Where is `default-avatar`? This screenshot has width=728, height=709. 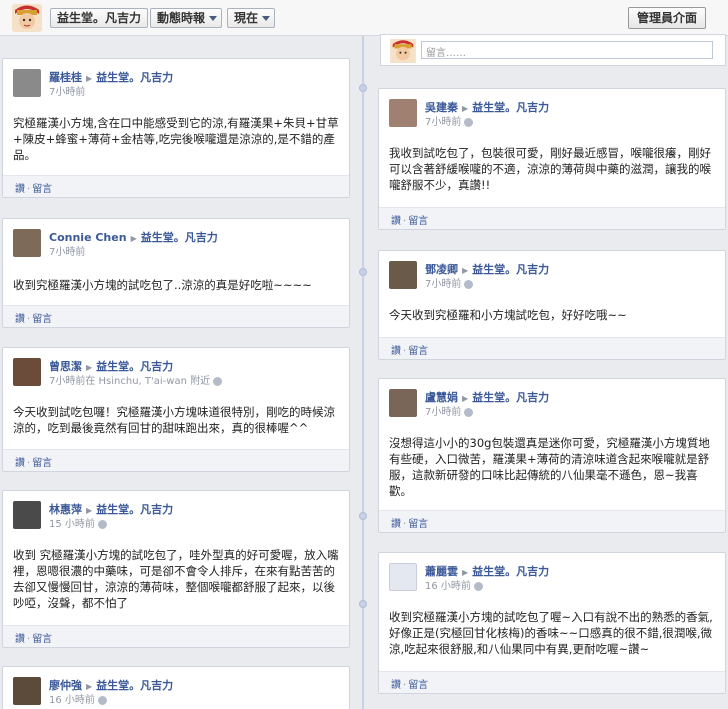 default-avatar is located at coordinates (403, 577).